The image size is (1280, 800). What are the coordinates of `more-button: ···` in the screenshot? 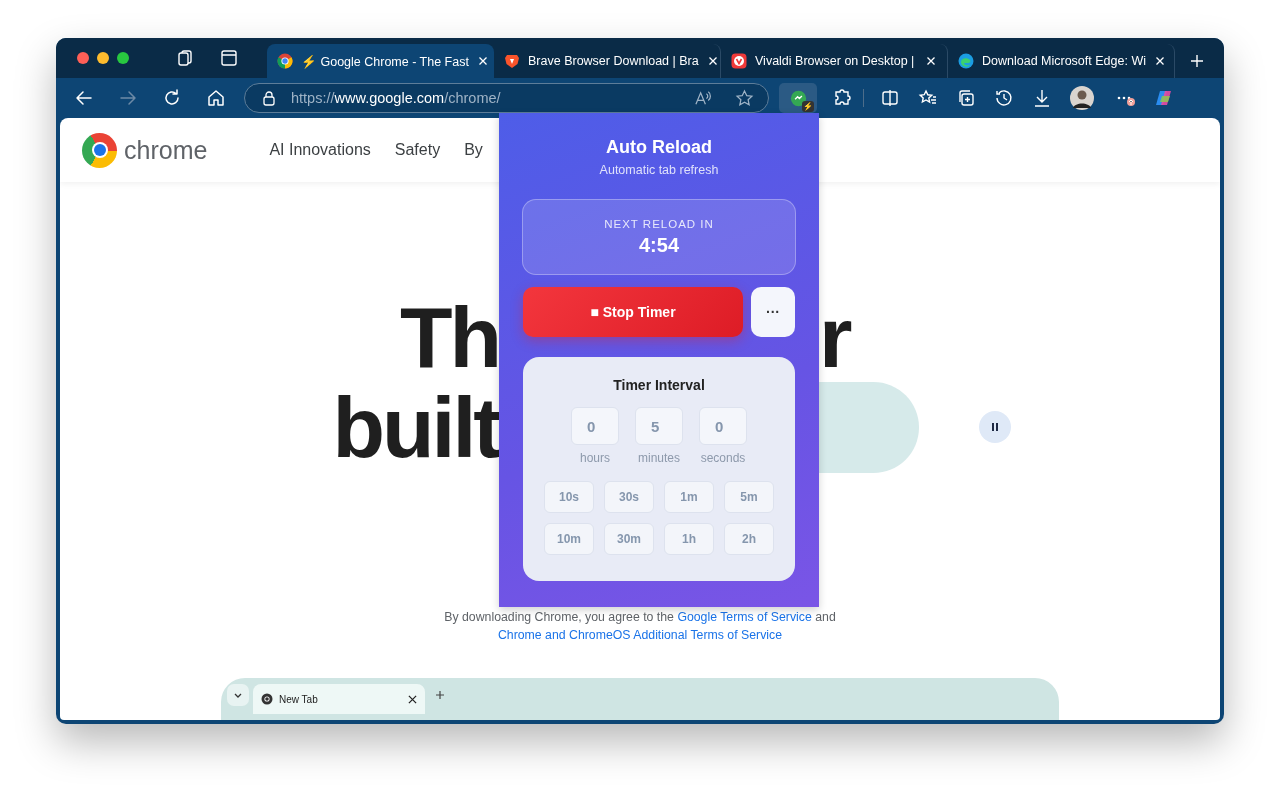 It's located at (773, 312).